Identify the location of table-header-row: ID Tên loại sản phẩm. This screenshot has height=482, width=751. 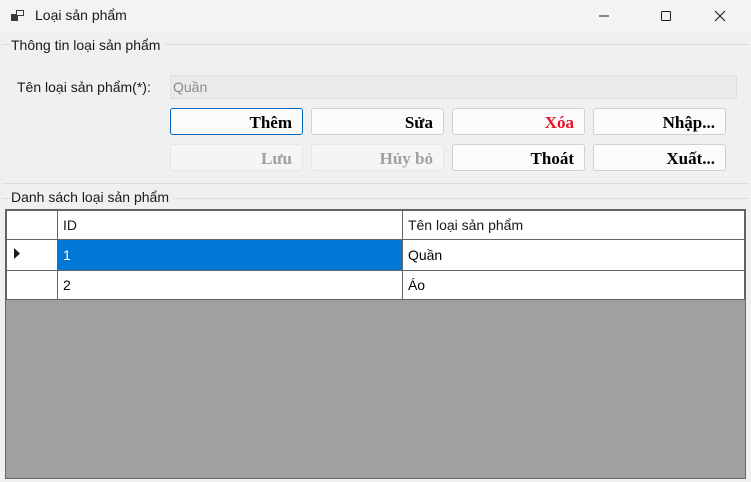
(375, 225).